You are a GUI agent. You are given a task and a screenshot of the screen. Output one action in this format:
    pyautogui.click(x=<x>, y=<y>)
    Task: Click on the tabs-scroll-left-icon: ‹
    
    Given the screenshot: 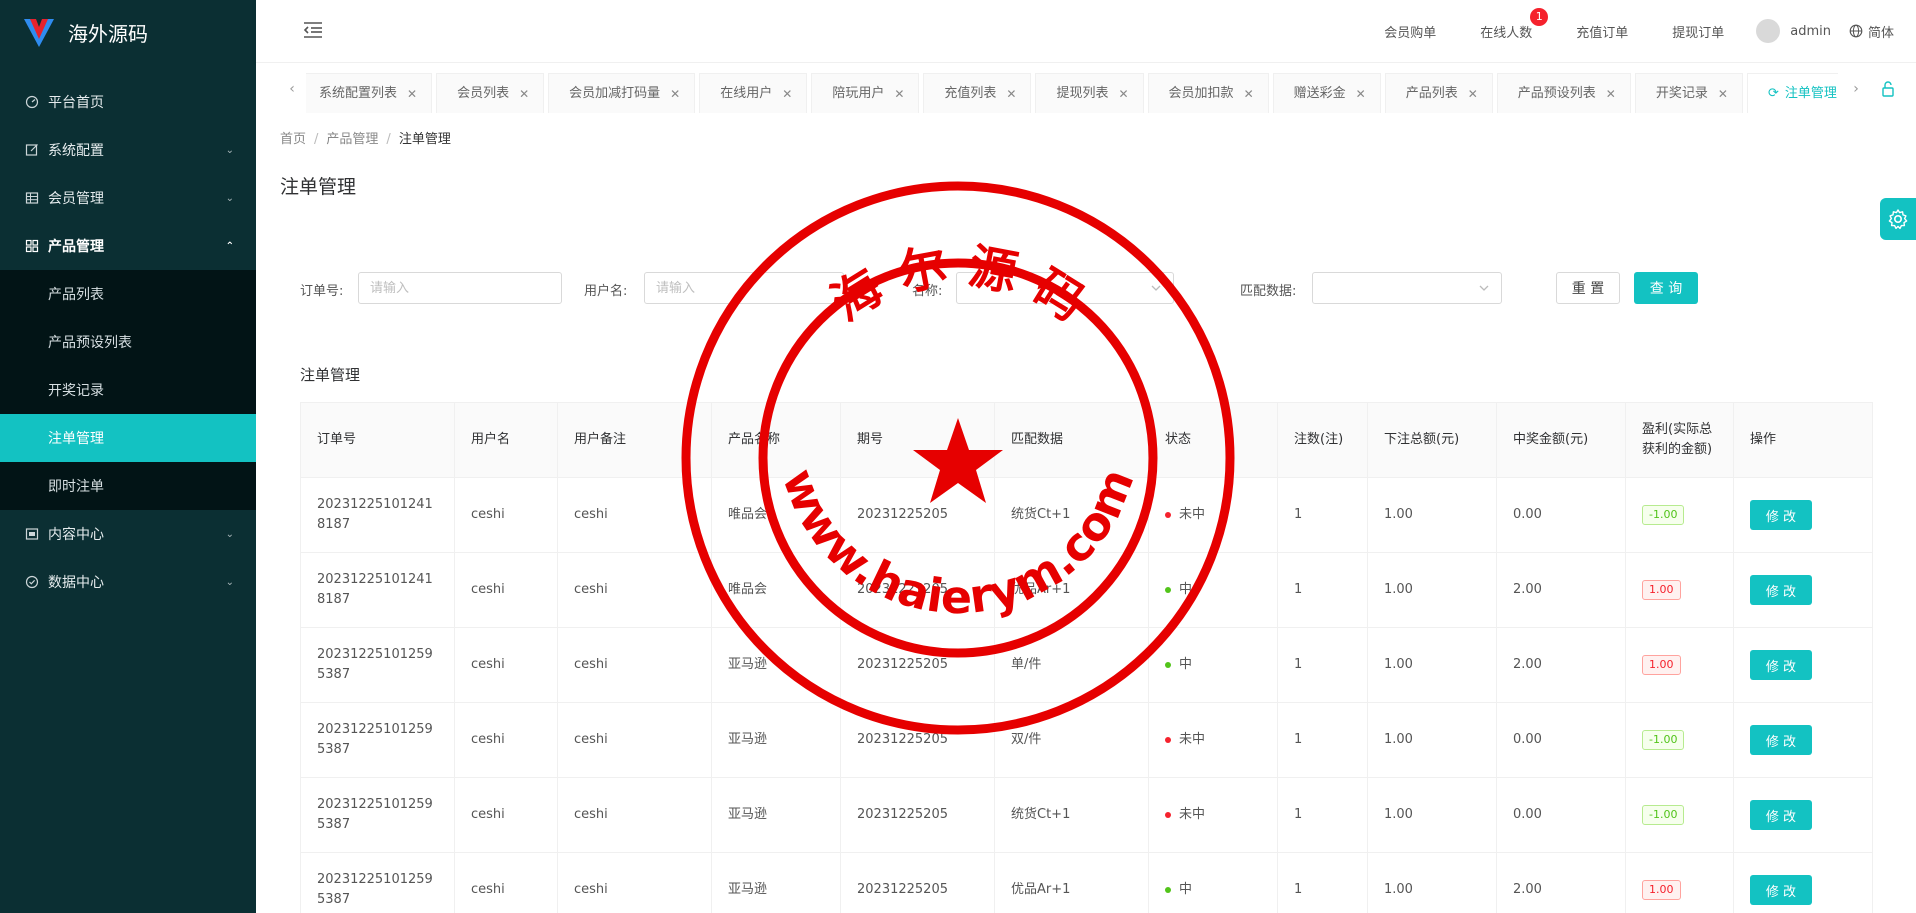 What is the action you would take?
    pyautogui.click(x=292, y=89)
    